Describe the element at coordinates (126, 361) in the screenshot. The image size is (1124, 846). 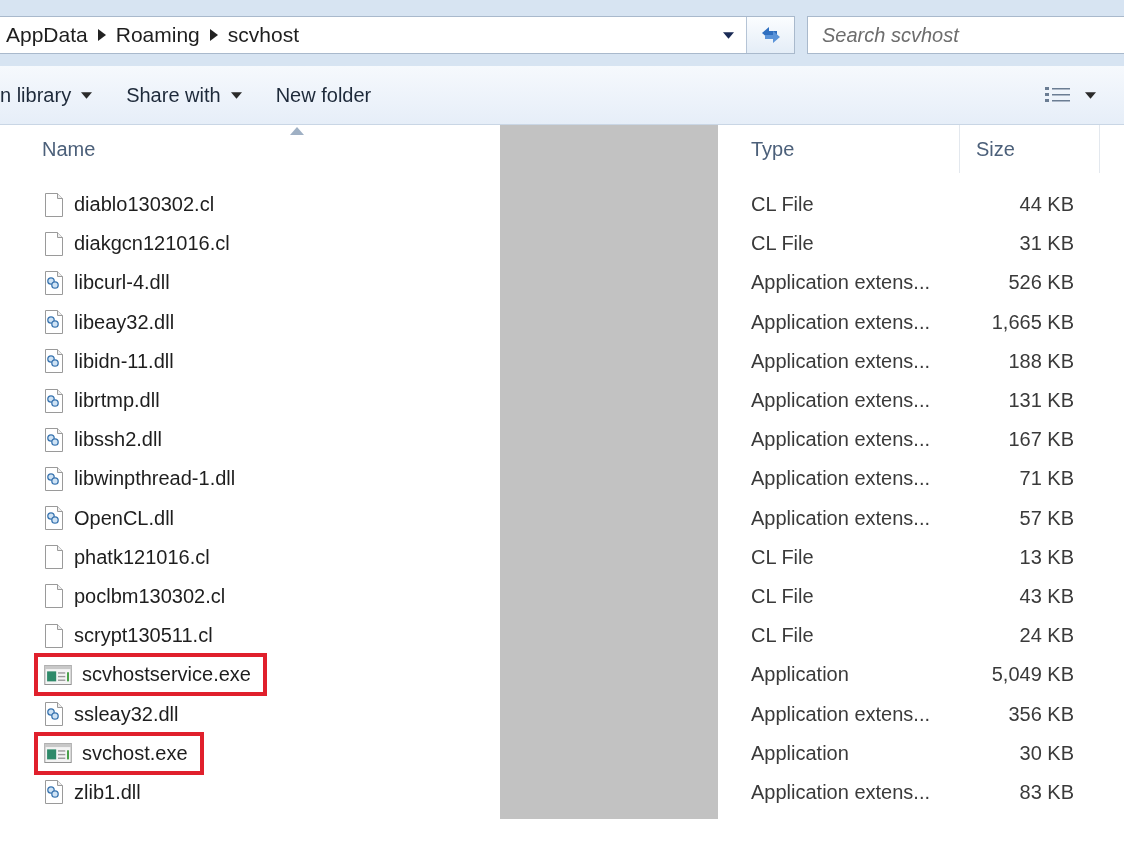
I see `file-name: libidn-11.dll` at that location.